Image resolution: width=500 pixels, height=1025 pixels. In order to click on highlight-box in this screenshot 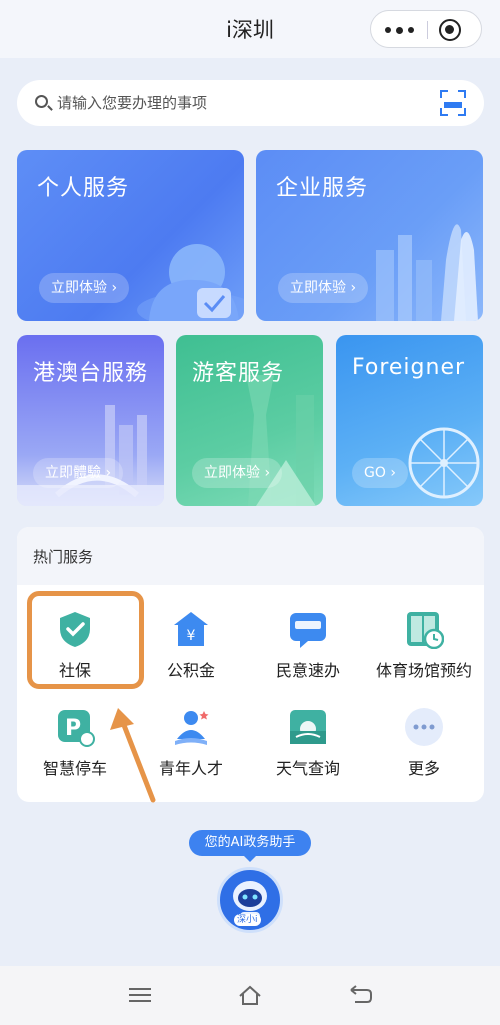, I will do `click(85, 640)`.